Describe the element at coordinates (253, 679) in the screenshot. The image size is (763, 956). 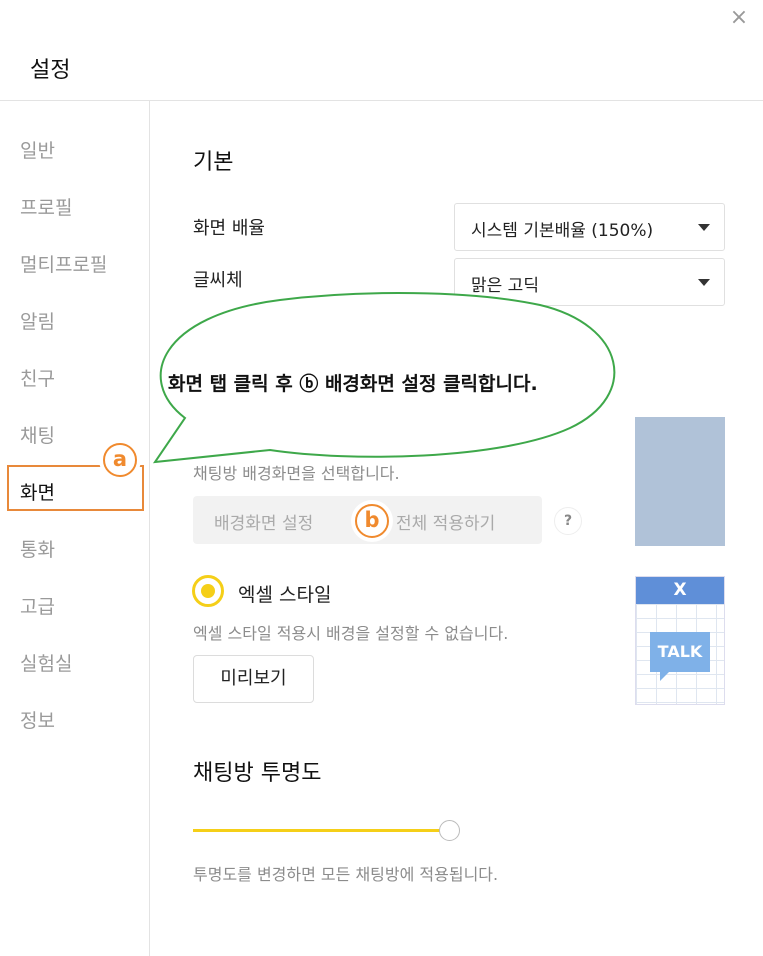
I see `preview-button: 미리보기` at that location.